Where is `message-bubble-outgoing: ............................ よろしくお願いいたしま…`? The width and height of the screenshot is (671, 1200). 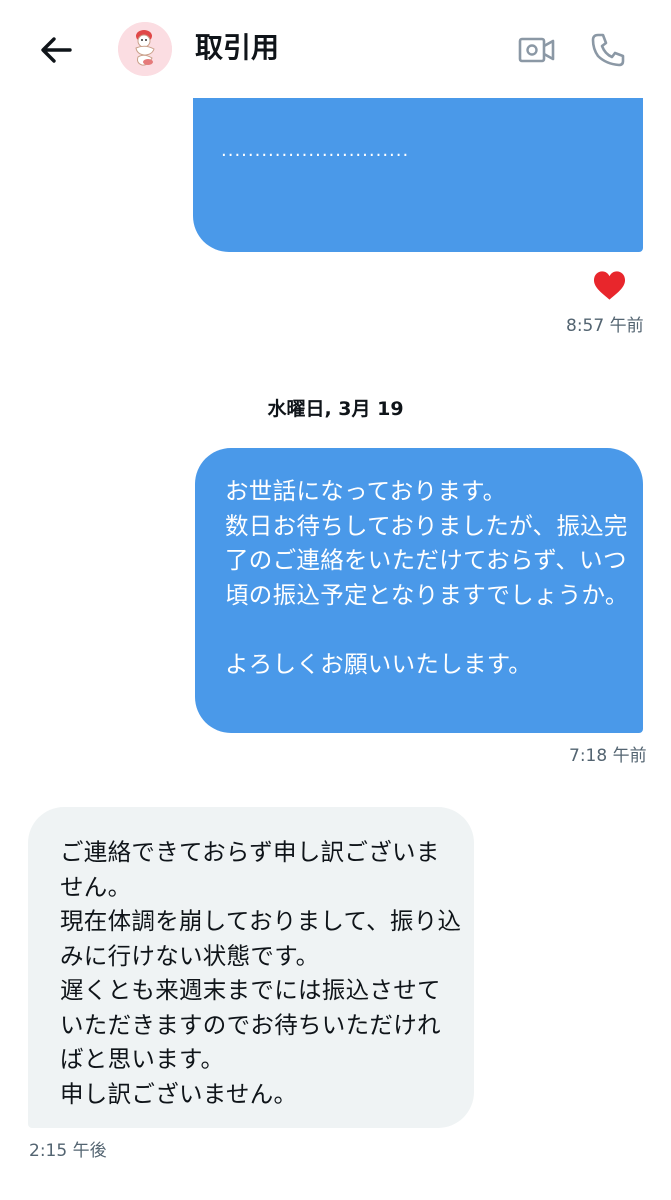
message-bubble-outgoing: ............................ よろしくお願いいたしま… is located at coordinates (418, 200).